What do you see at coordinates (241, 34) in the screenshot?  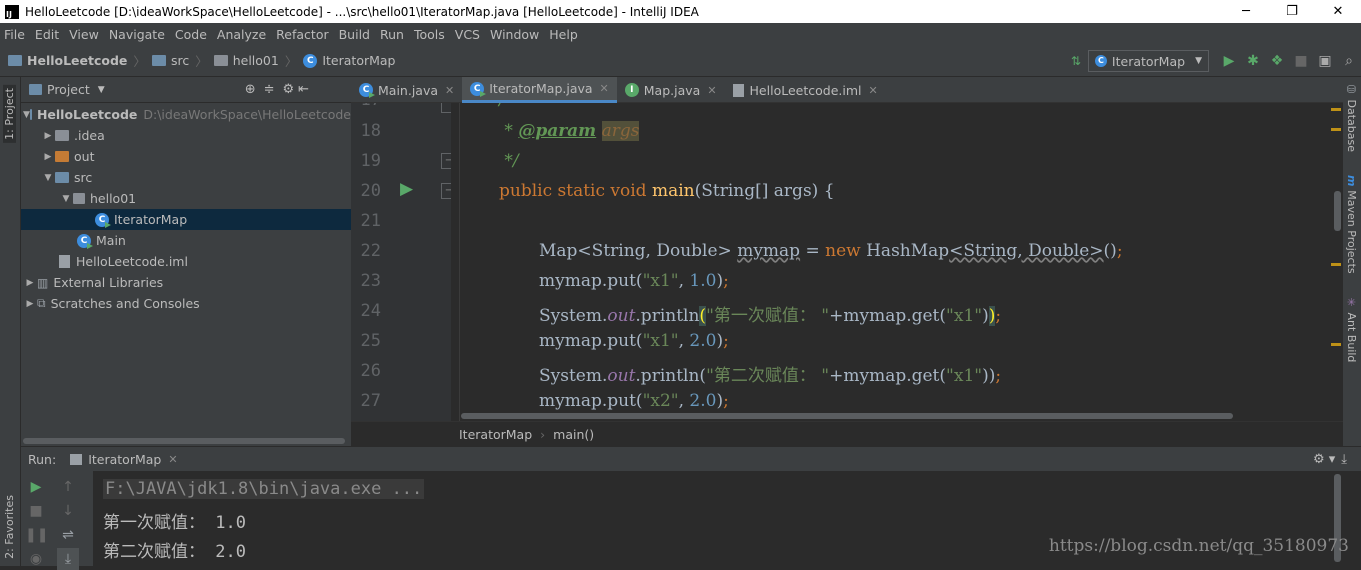 I see `menu-analyze: Analyze` at bounding box center [241, 34].